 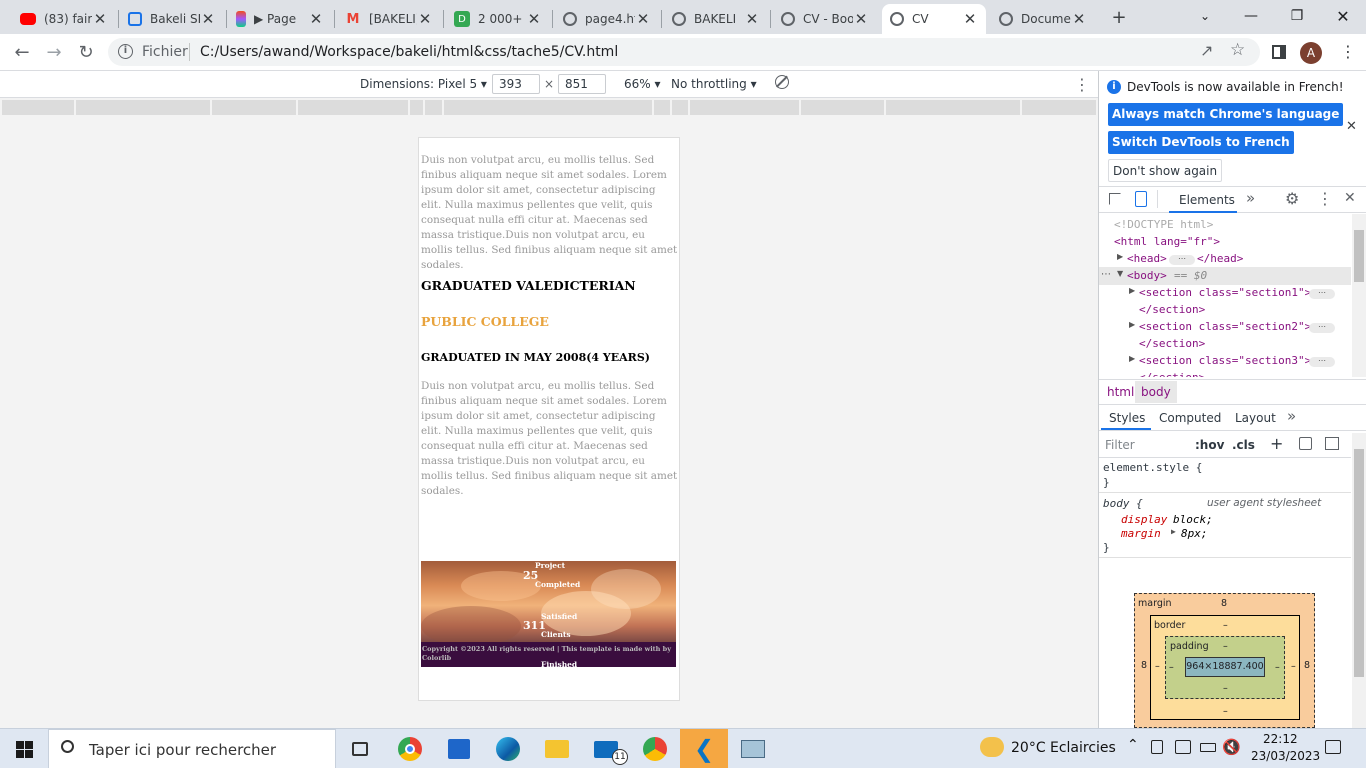 What do you see at coordinates (1209, 445) in the screenshot?
I see `hov-toggle: :hov` at bounding box center [1209, 445].